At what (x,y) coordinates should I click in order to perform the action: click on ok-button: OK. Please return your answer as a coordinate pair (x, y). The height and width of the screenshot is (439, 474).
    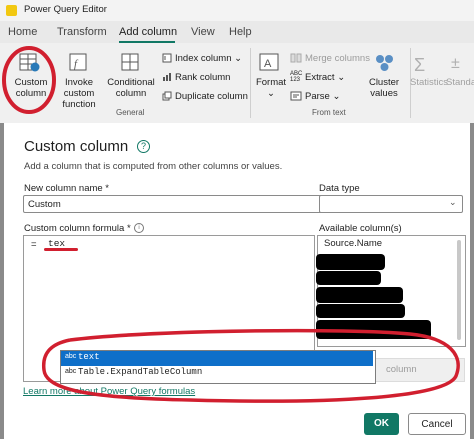
    Looking at the image, I should click on (381, 424).